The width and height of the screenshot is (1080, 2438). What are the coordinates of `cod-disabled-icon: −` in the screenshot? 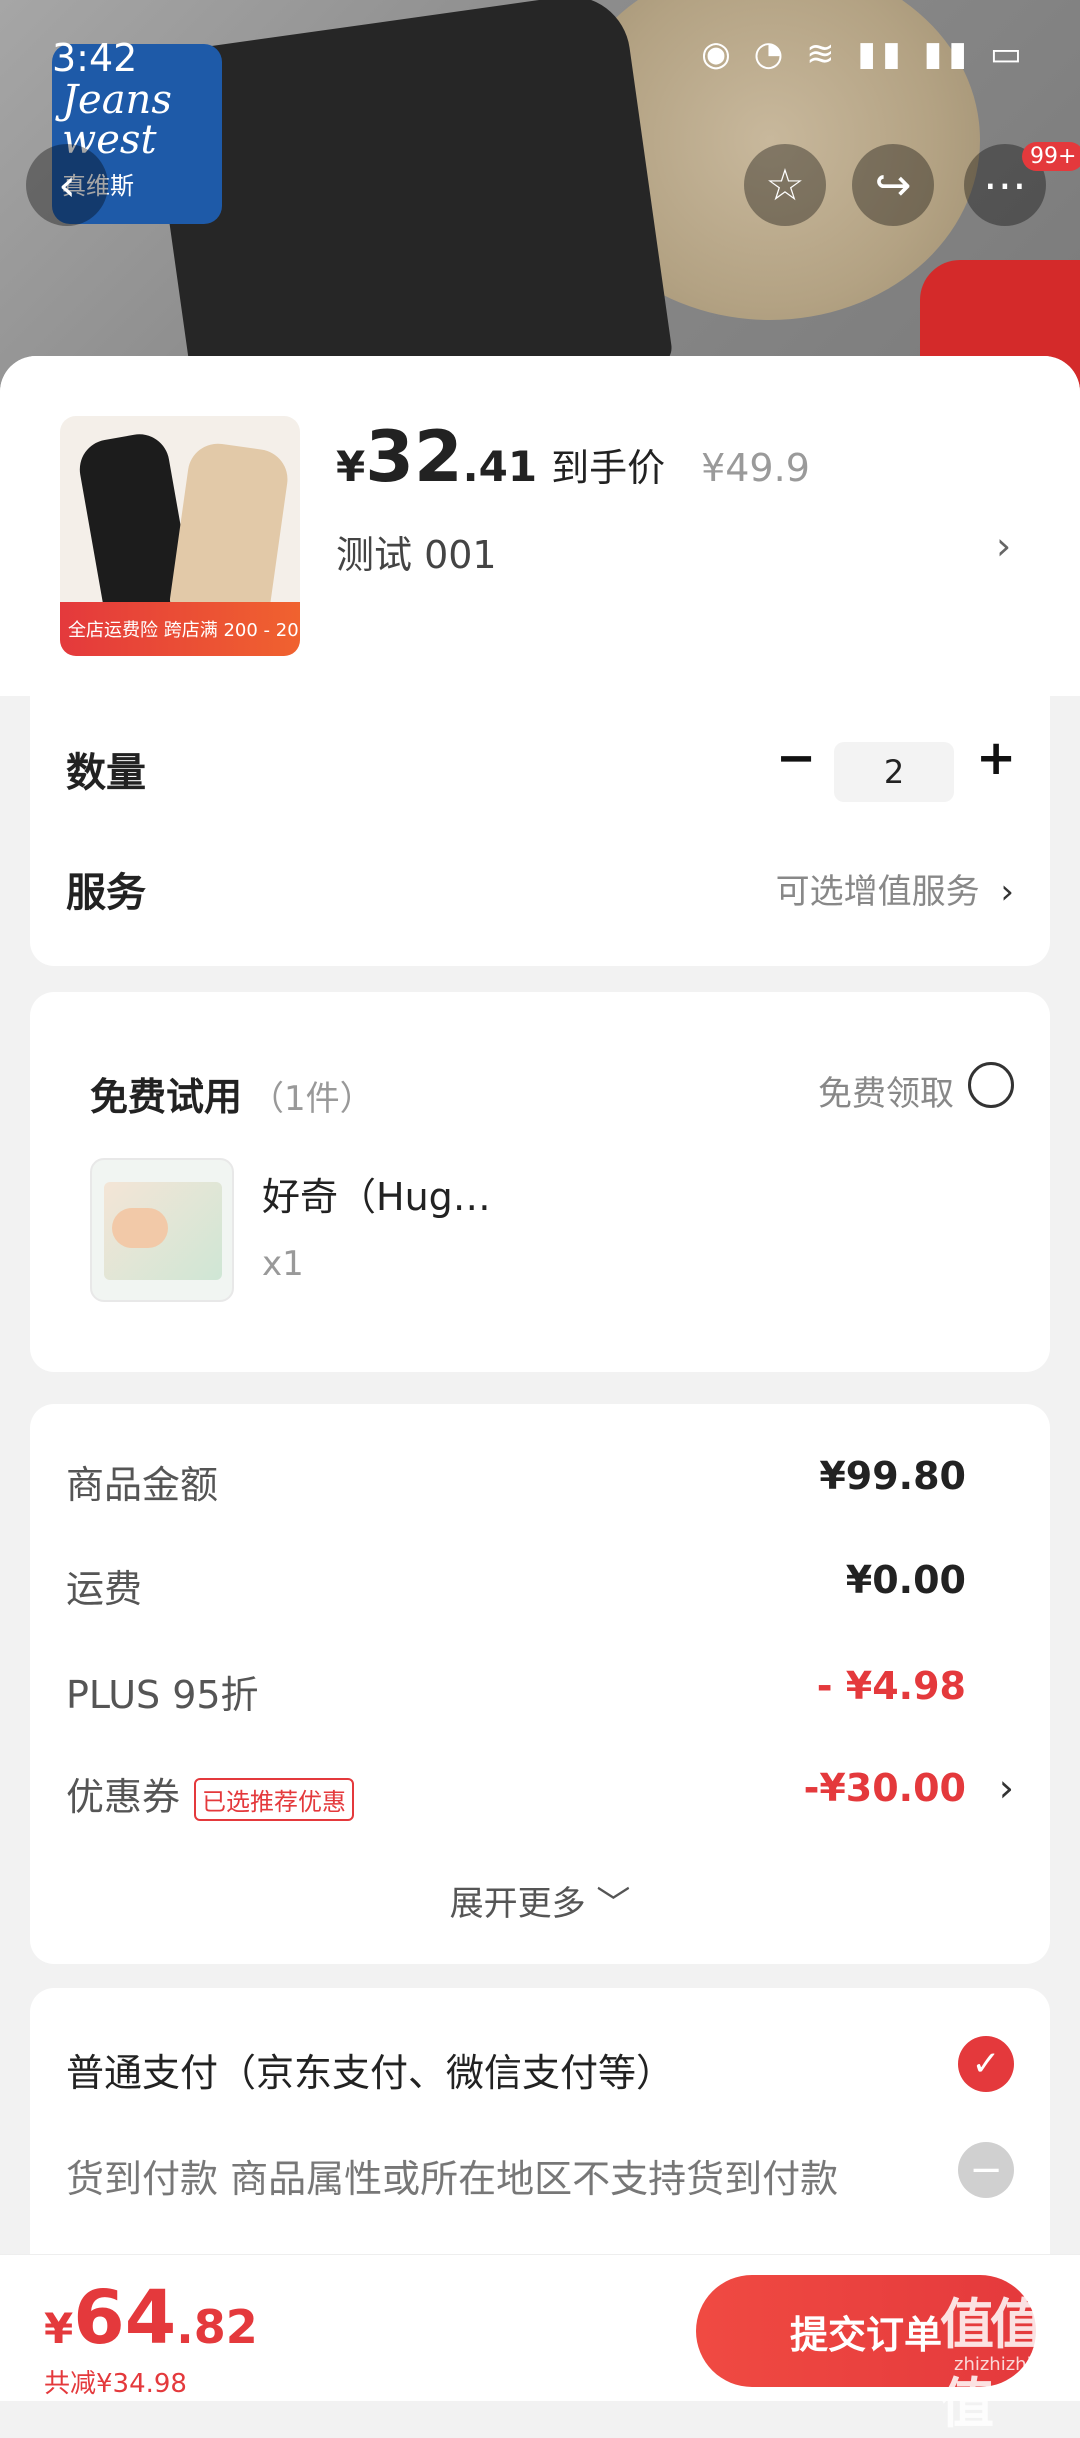 It's located at (986, 2170).